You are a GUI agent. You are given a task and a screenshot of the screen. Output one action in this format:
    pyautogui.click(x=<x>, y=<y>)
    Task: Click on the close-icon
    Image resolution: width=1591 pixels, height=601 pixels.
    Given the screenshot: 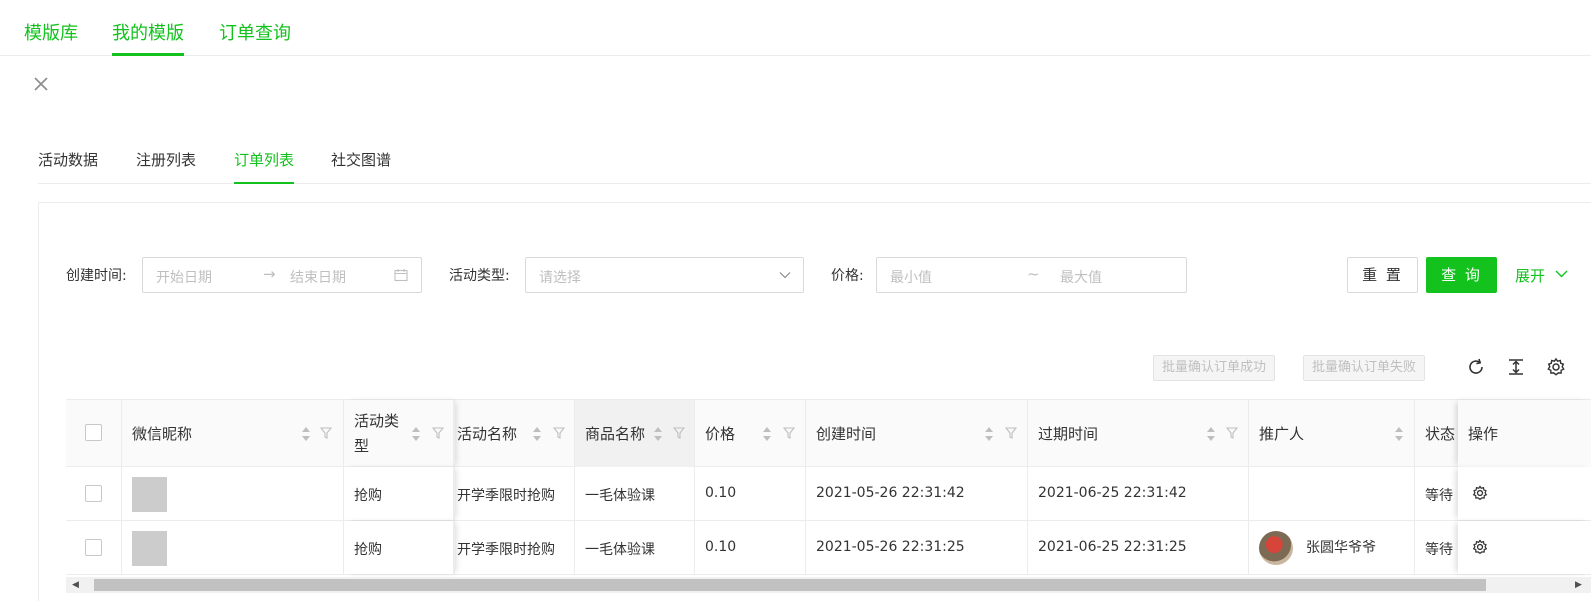 What is the action you would take?
    pyautogui.click(x=41, y=84)
    